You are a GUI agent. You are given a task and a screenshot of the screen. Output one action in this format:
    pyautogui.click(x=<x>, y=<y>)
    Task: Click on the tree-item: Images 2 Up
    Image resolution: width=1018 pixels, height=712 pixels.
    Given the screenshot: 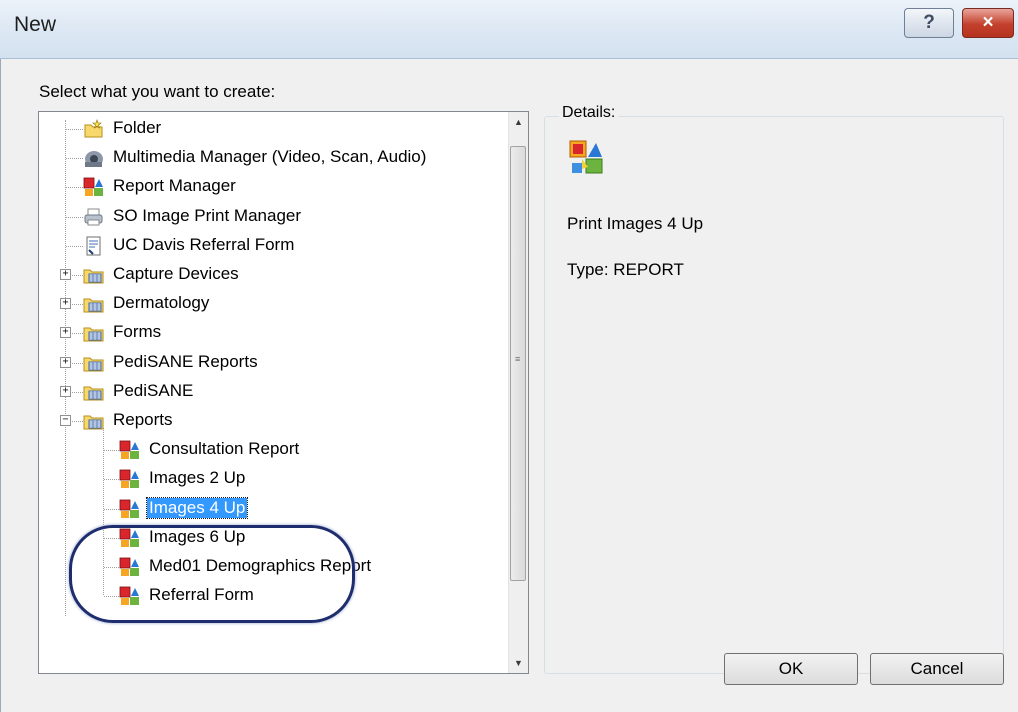 What is the action you would take?
    pyautogui.click(x=274, y=478)
    